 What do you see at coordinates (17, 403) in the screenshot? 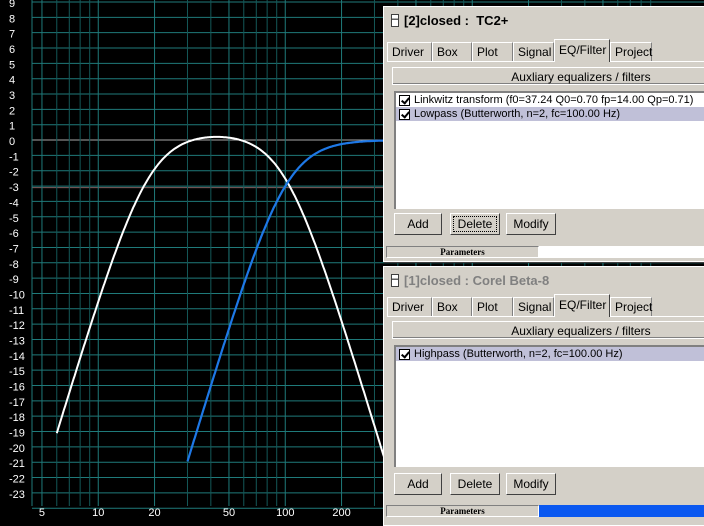
I see `y-tick-label: -17` at bounding box center [17, 403].